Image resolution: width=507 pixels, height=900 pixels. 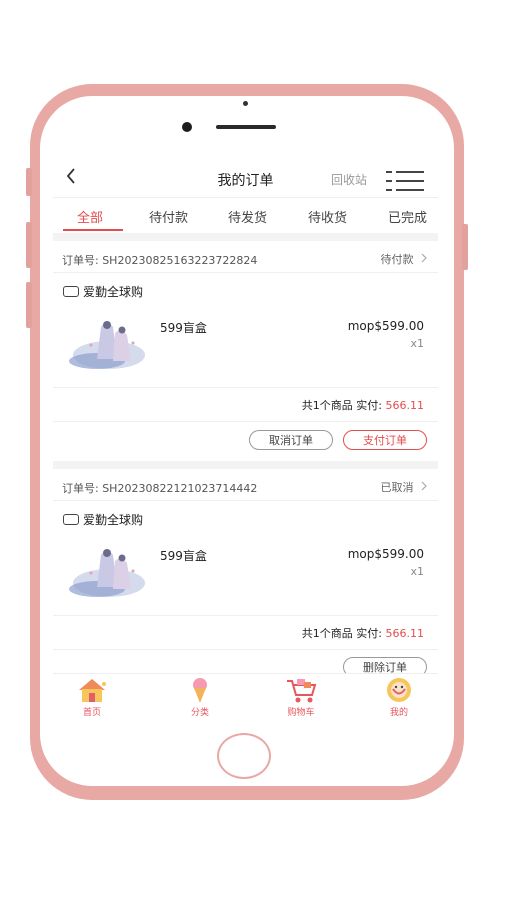 I want to click on page-title: 我的订单, so click(x=245, y=181).